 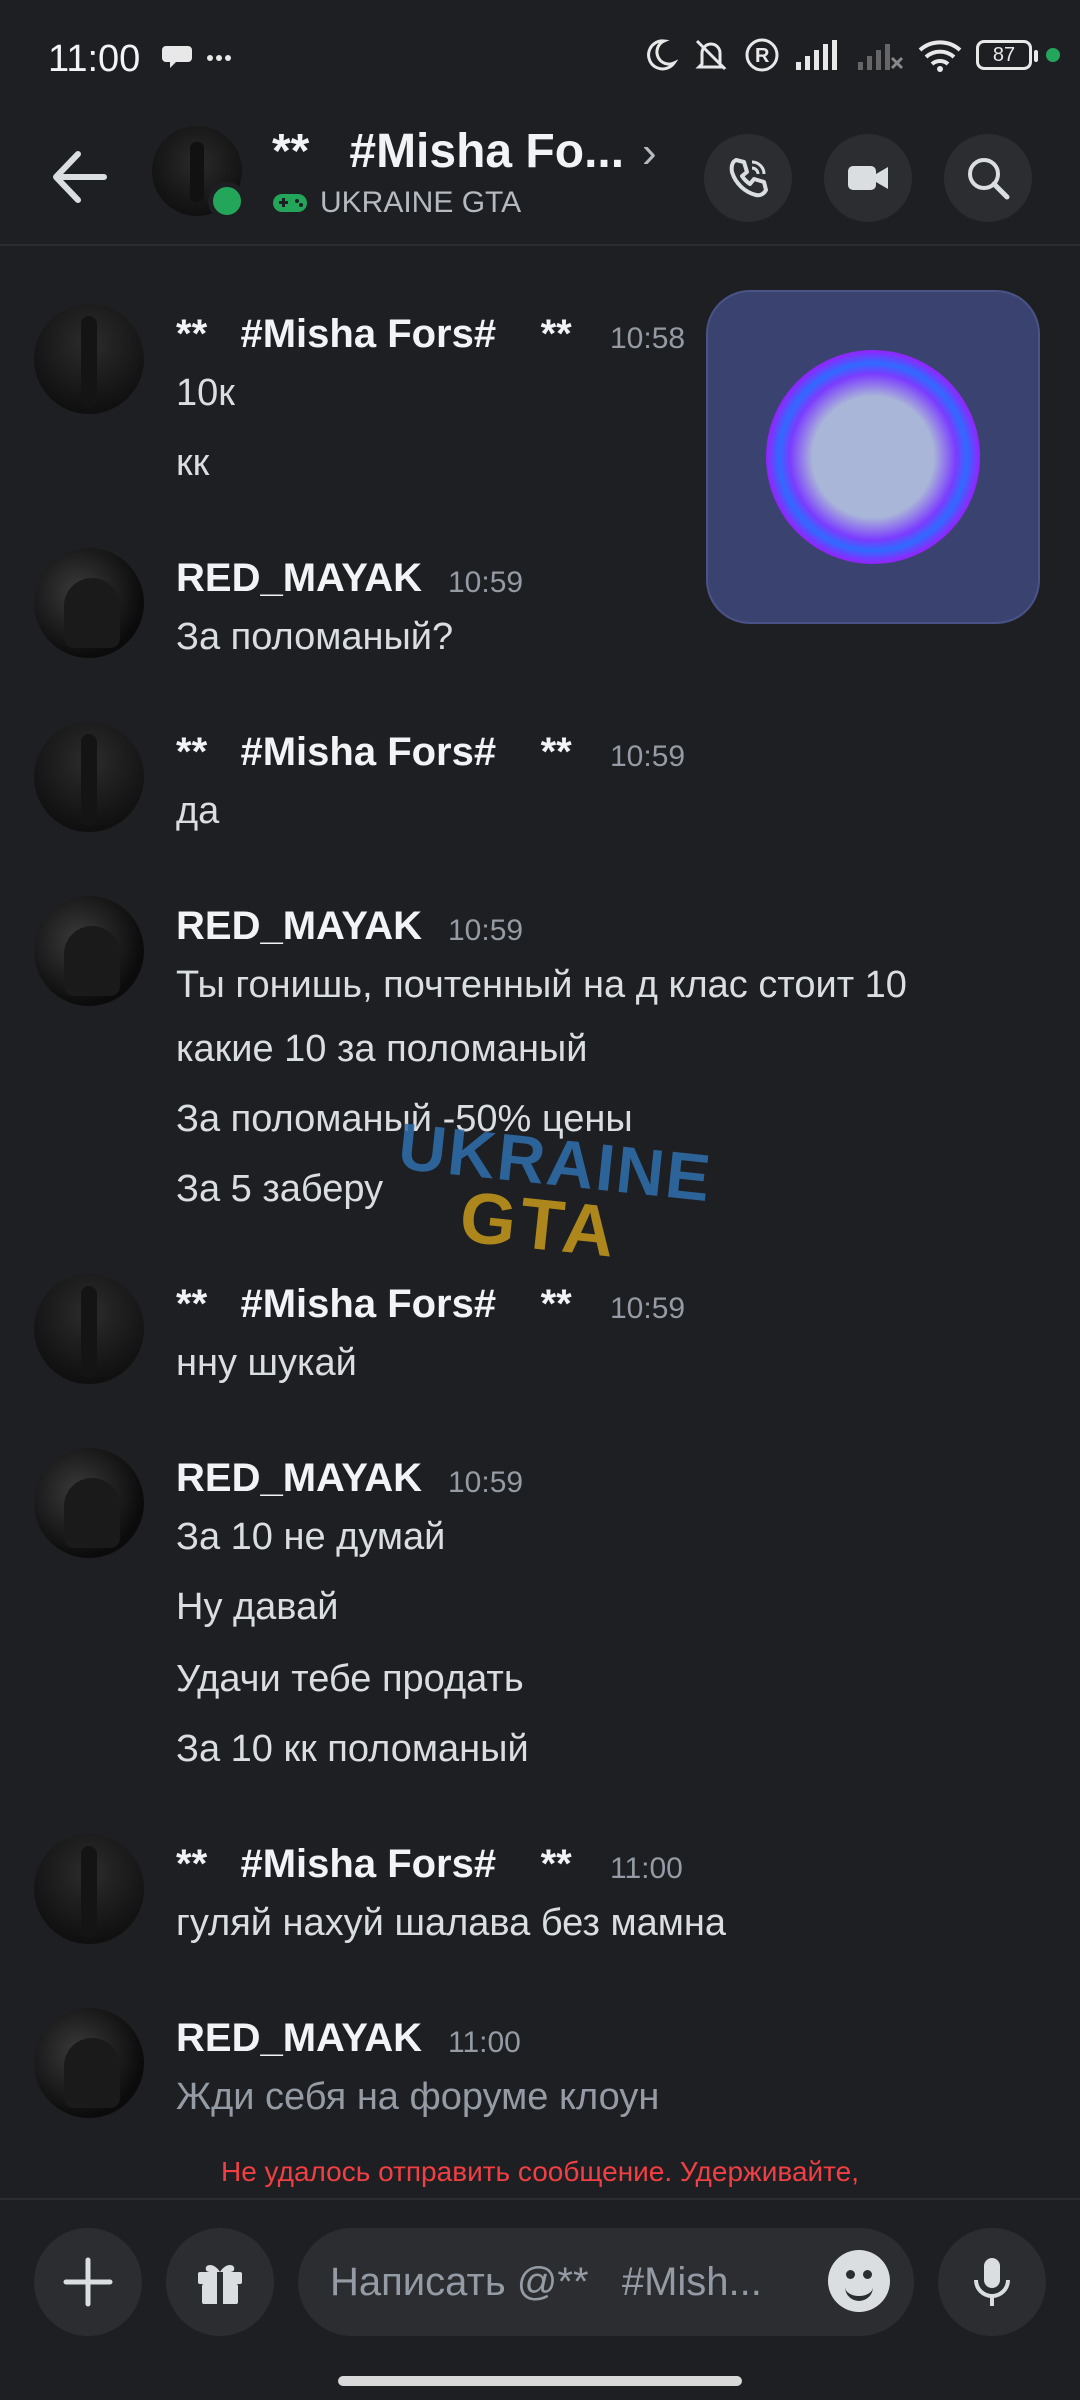 I want to click on microphone-icon, so click(x=992, y=2282).